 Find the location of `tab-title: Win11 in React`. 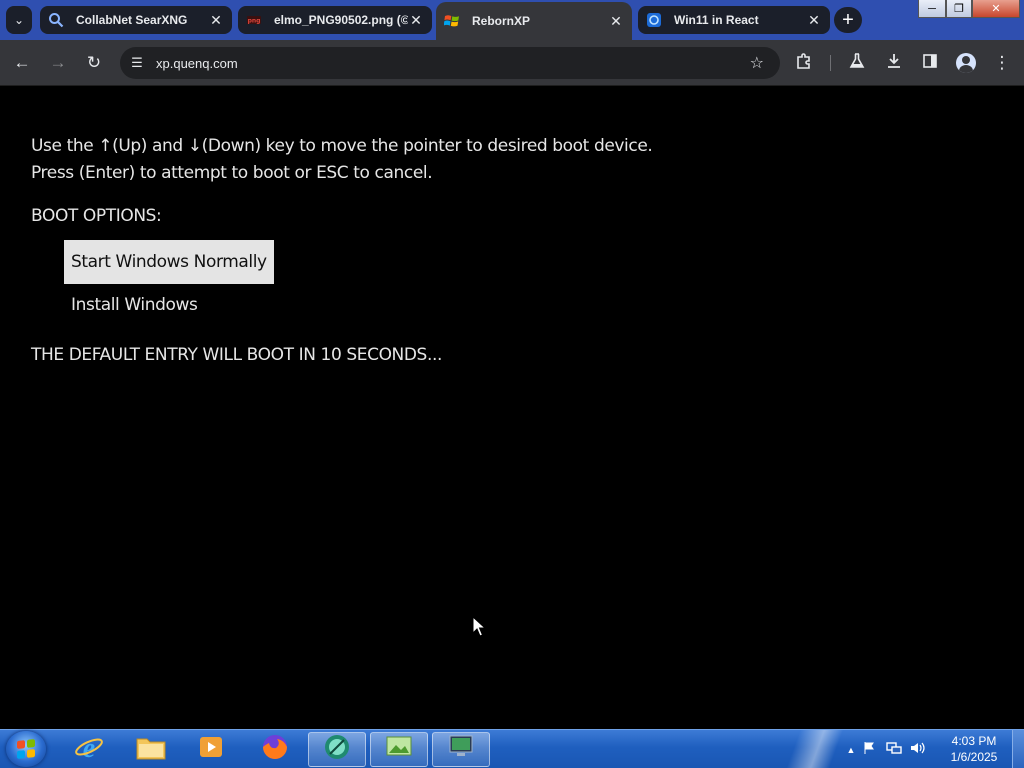

tab-title: Win11 in React is located at coordinates (716, 20).